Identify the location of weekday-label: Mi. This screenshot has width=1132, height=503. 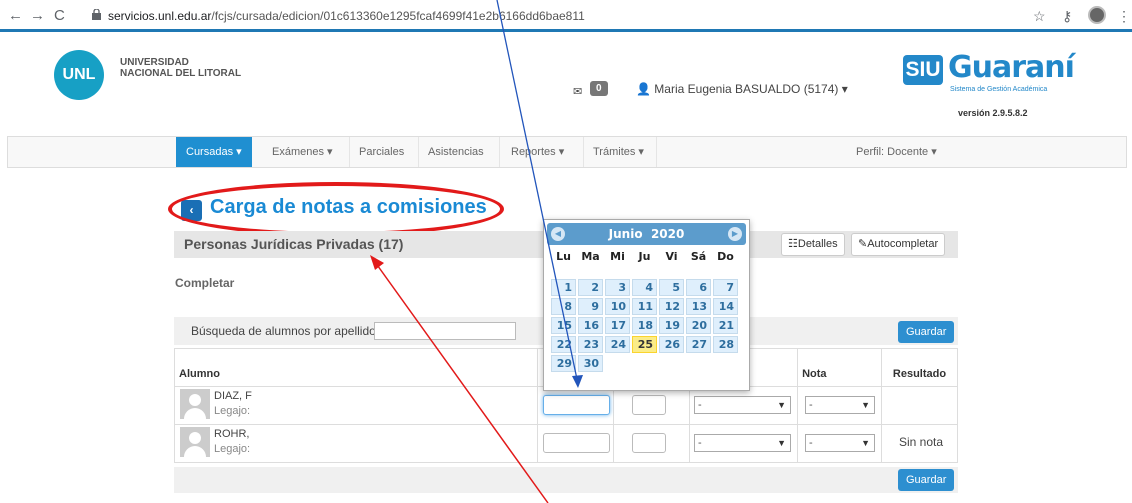
(617, 256).